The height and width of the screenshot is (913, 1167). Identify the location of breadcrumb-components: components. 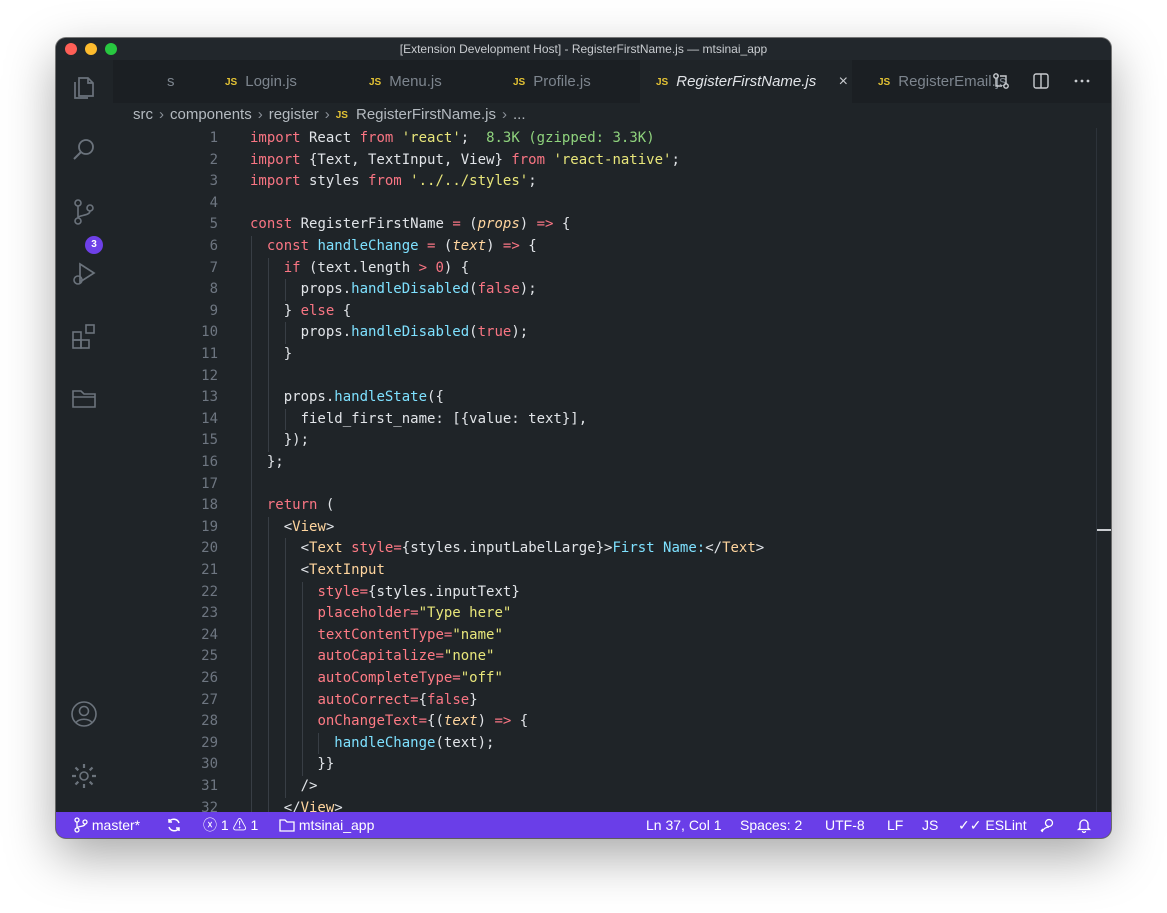
(211, 114).